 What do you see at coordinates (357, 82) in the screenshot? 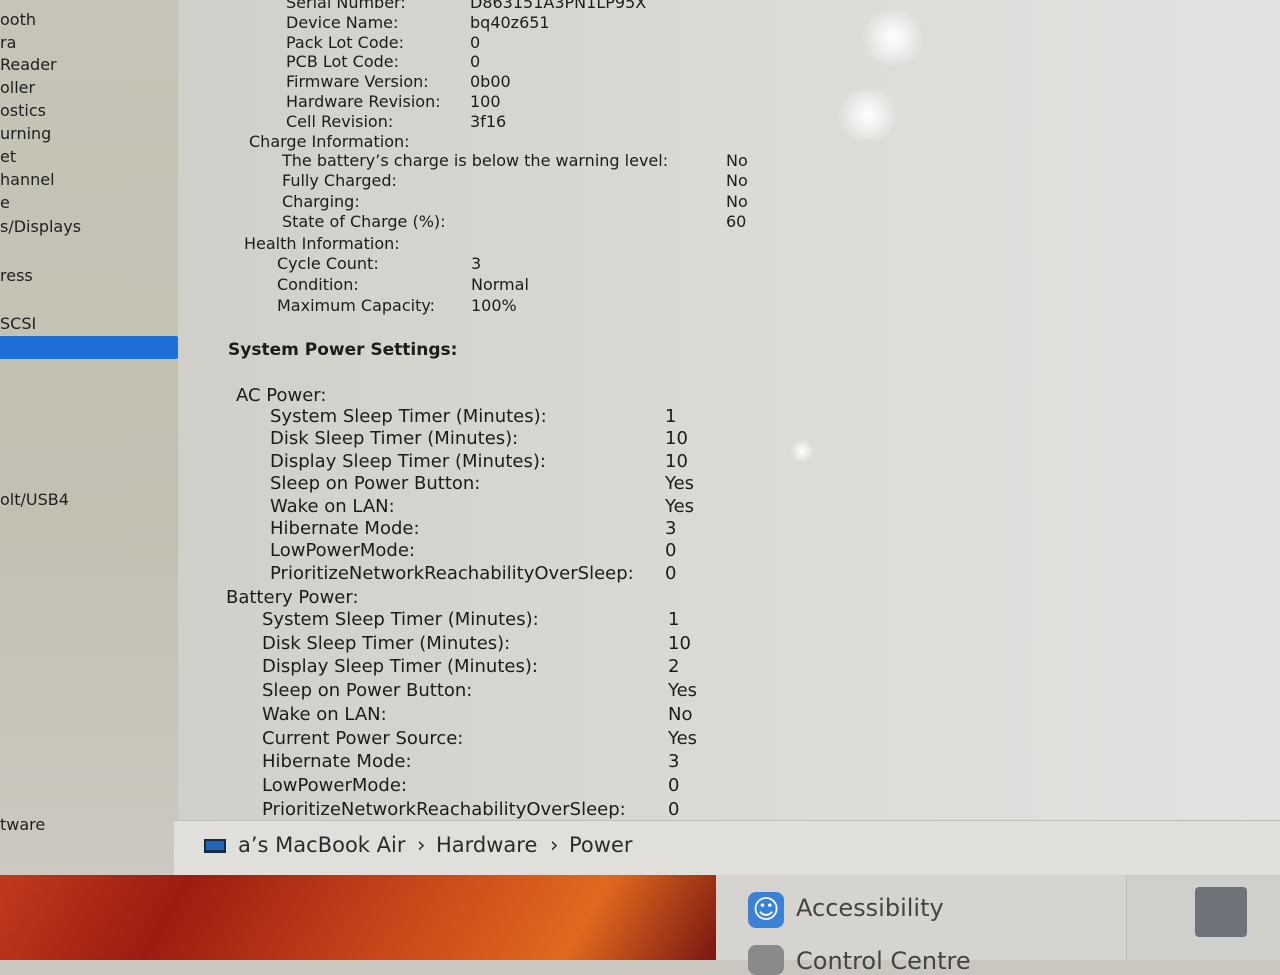
I see `property-label: Firmware Version:` at bounding box center [357, 82].